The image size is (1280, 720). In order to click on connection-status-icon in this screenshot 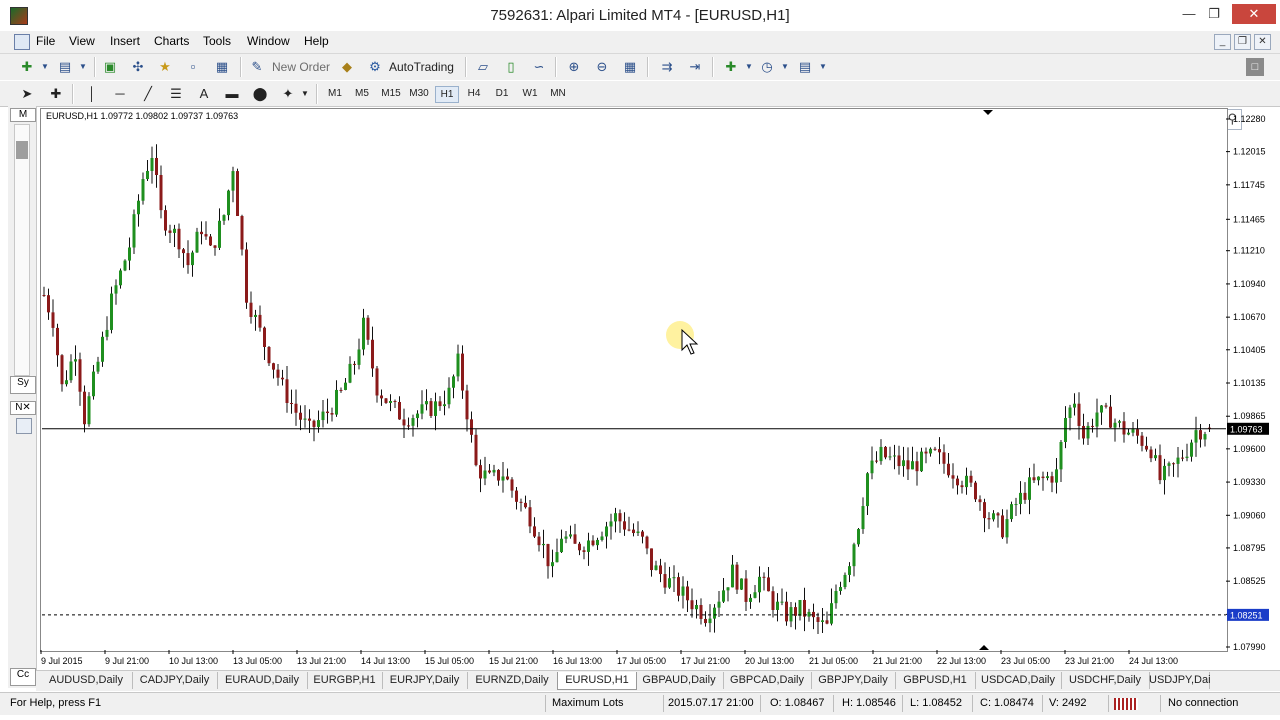, I will do `click(1126, 704)`.